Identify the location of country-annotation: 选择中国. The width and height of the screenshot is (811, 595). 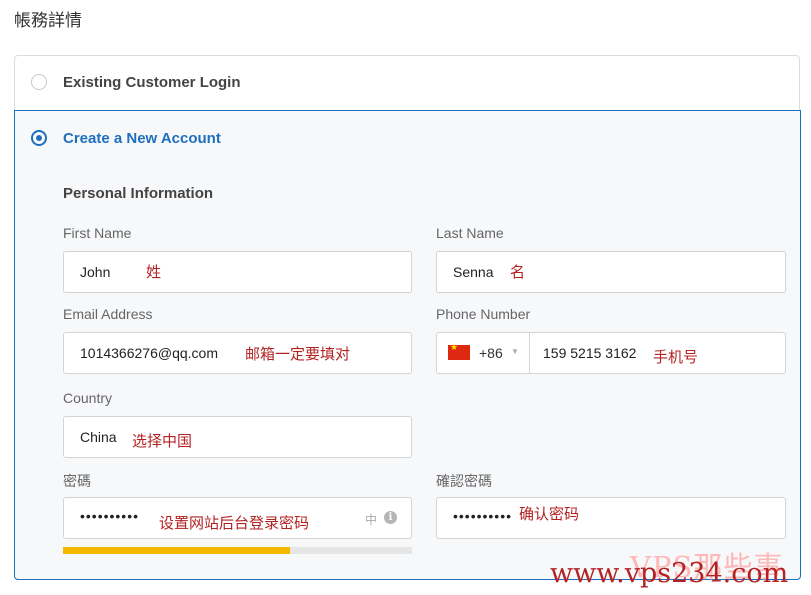
(162, 441).